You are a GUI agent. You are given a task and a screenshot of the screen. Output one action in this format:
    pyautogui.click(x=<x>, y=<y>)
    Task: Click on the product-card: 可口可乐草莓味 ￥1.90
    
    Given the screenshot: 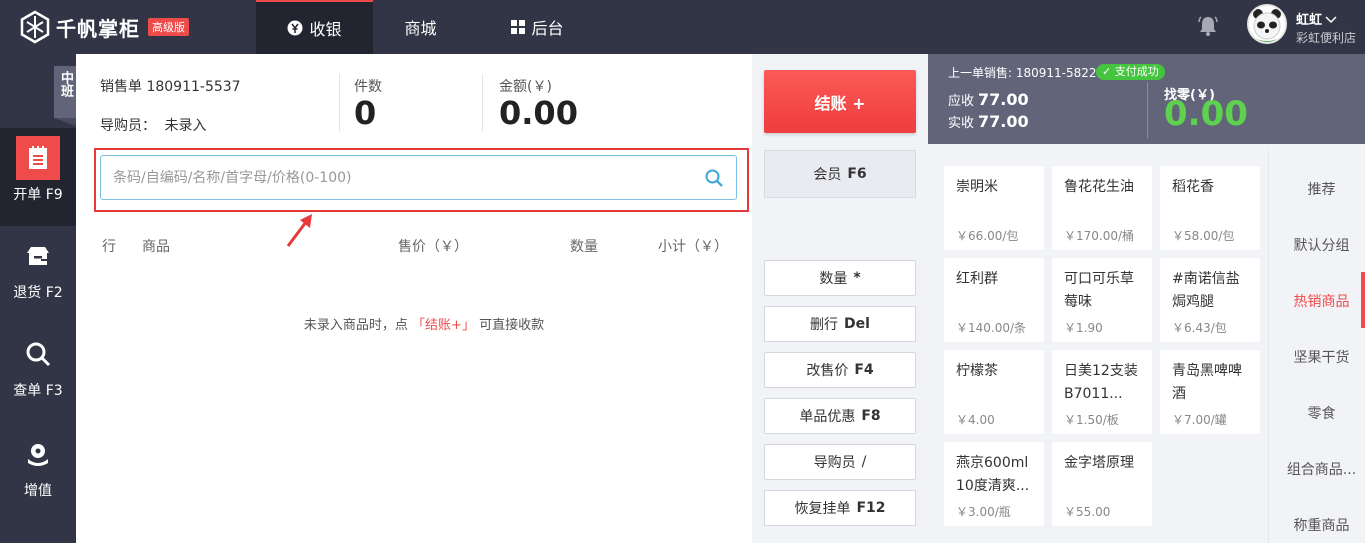 What is the action you would take?
    pyautogui.click(x=1102, y=300)
    